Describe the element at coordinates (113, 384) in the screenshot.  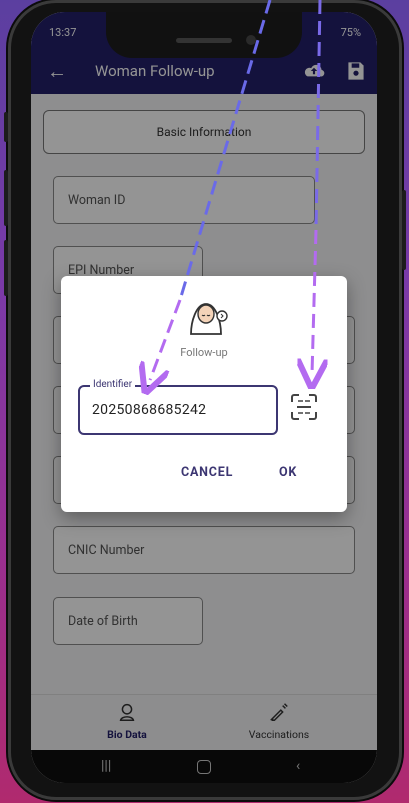
I see `identifier-label: Identifier` at that location.